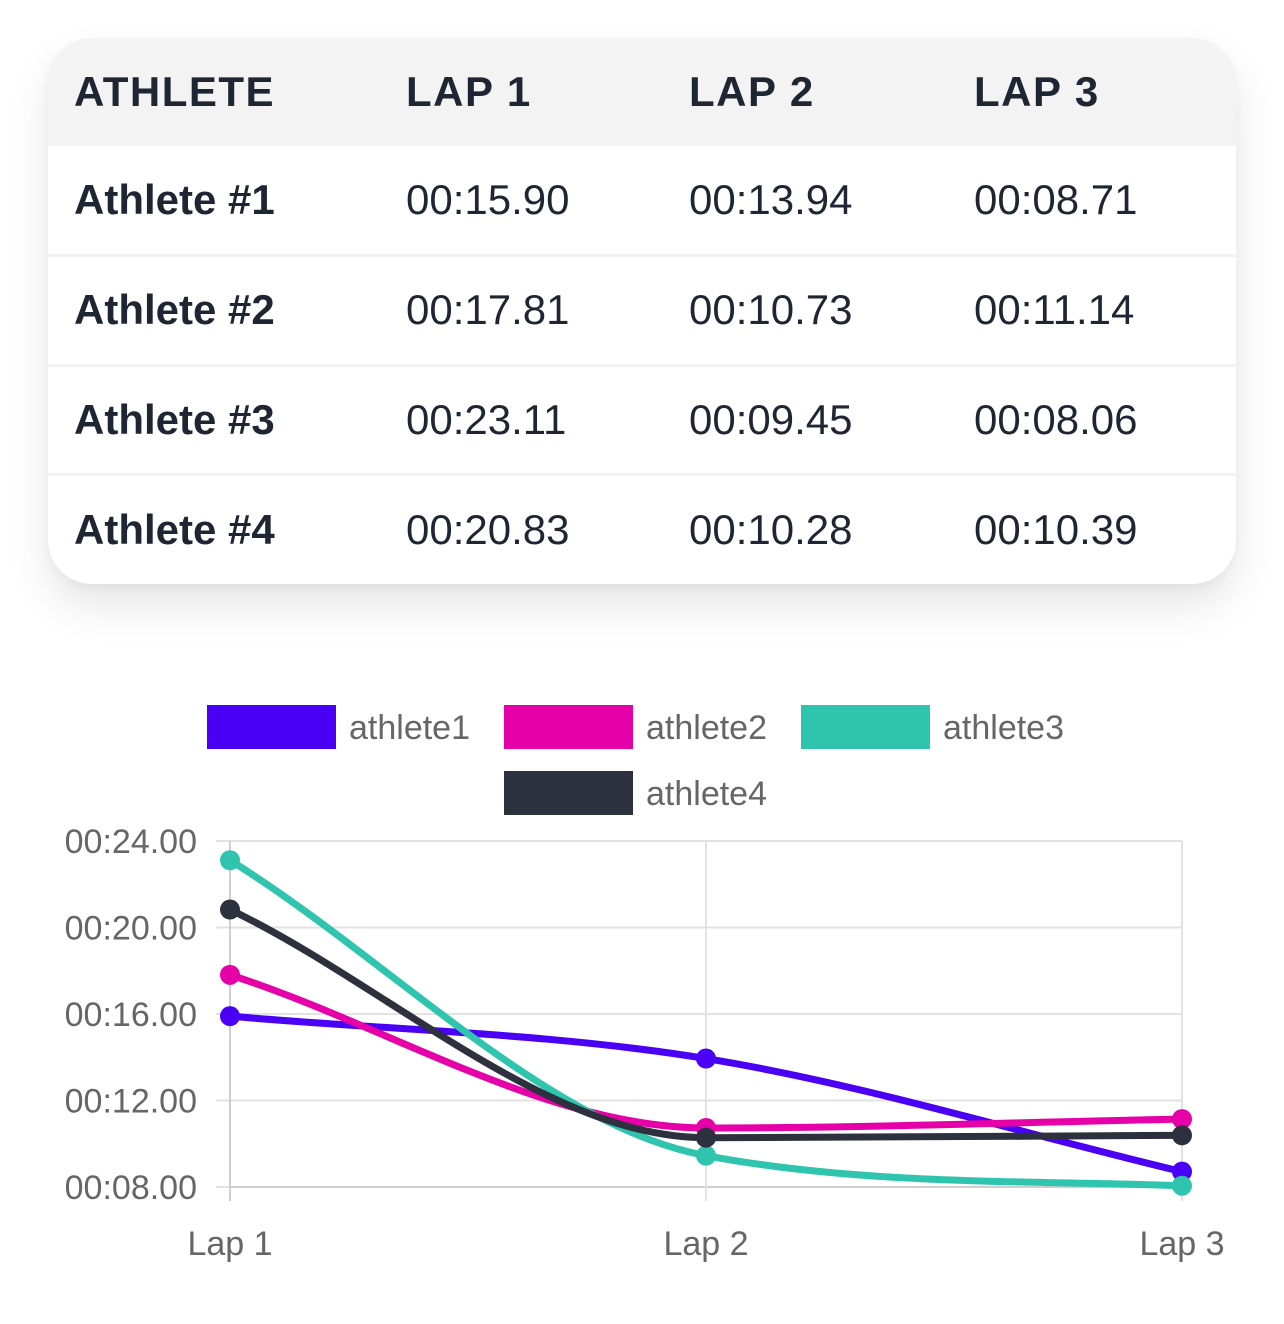 The width and height of the screenshot is (1284, 1324). Describe the element at coordinates (771, 199) in the screenshot. I see `lap-time: 00:13.94` at that location.